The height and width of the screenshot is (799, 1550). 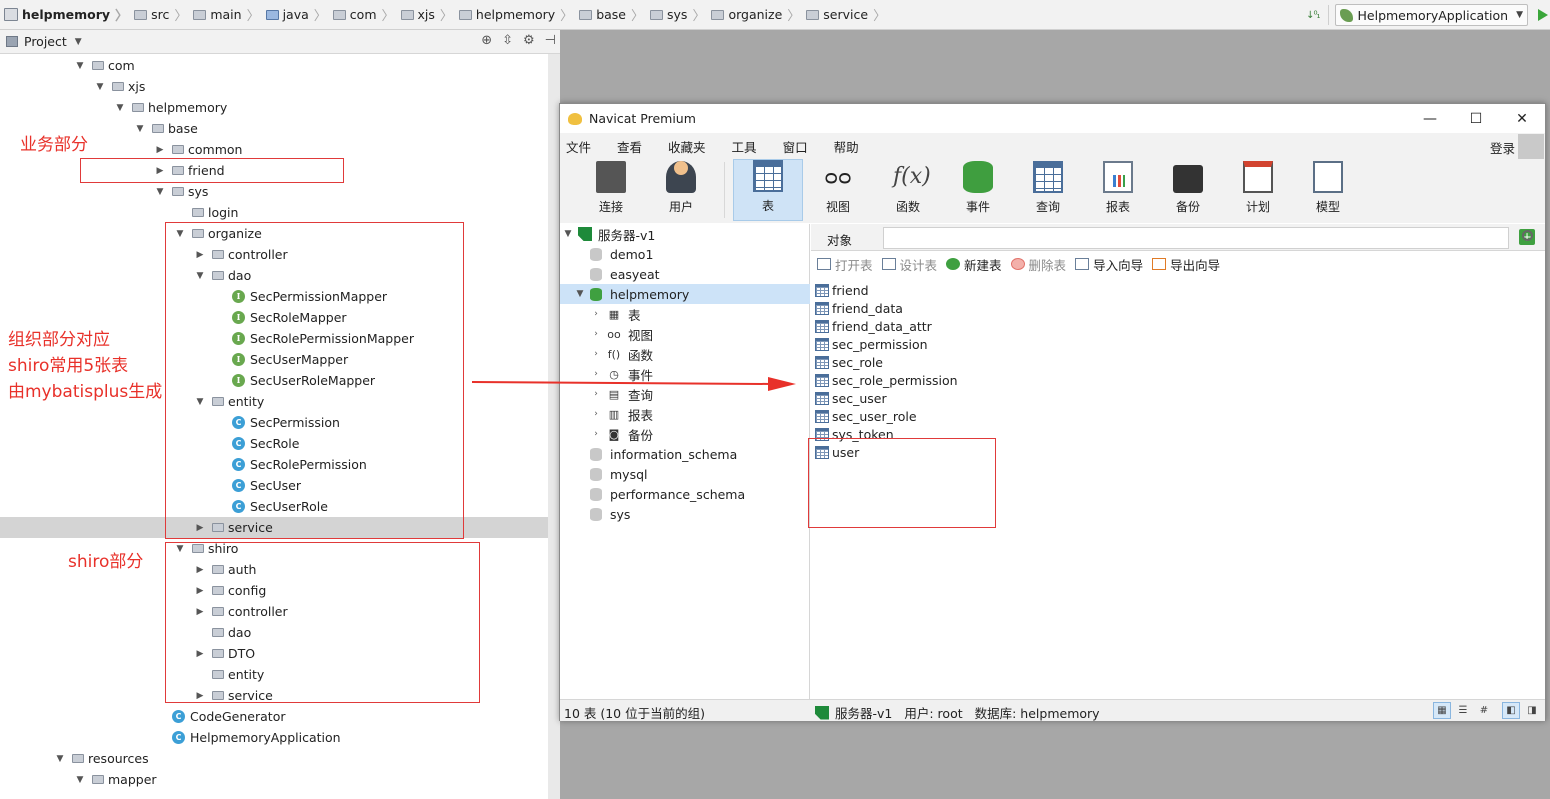 What do you see at coordinates (1186, 264) in the screenshot?
I see `object-tool-button: 导出向导` at bounding box center [1186, 264].